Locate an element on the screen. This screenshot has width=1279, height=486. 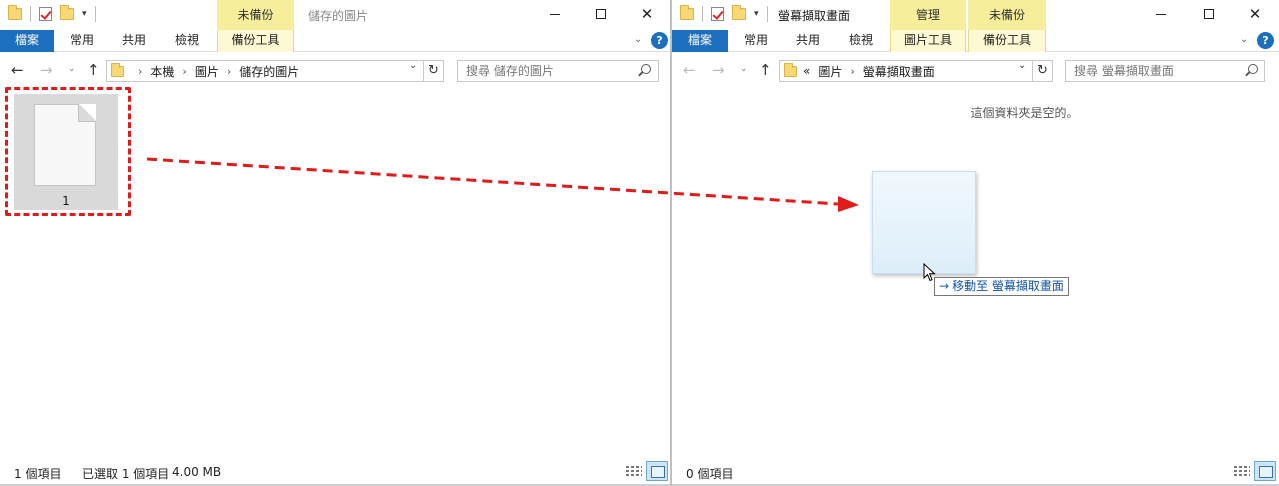
address-bar: › 本機 › 圖片 › 儲存的圖片 is located at coordinates (265, 71).